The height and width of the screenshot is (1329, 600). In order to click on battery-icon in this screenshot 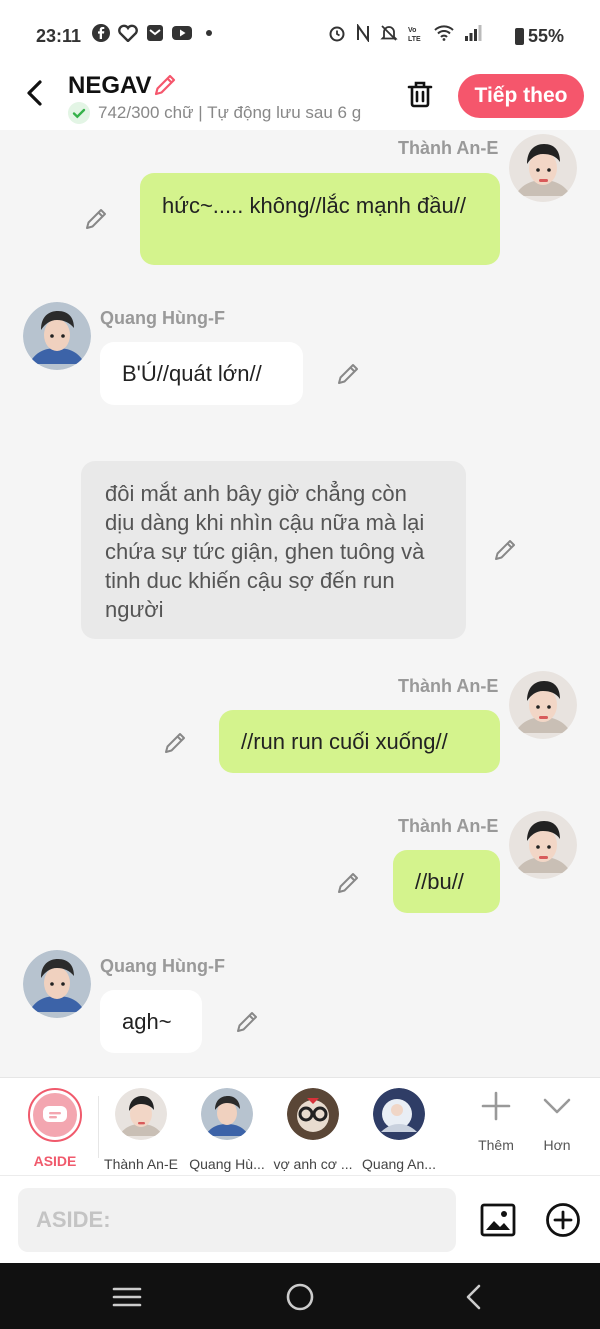, I will do `click(519, 36)`.